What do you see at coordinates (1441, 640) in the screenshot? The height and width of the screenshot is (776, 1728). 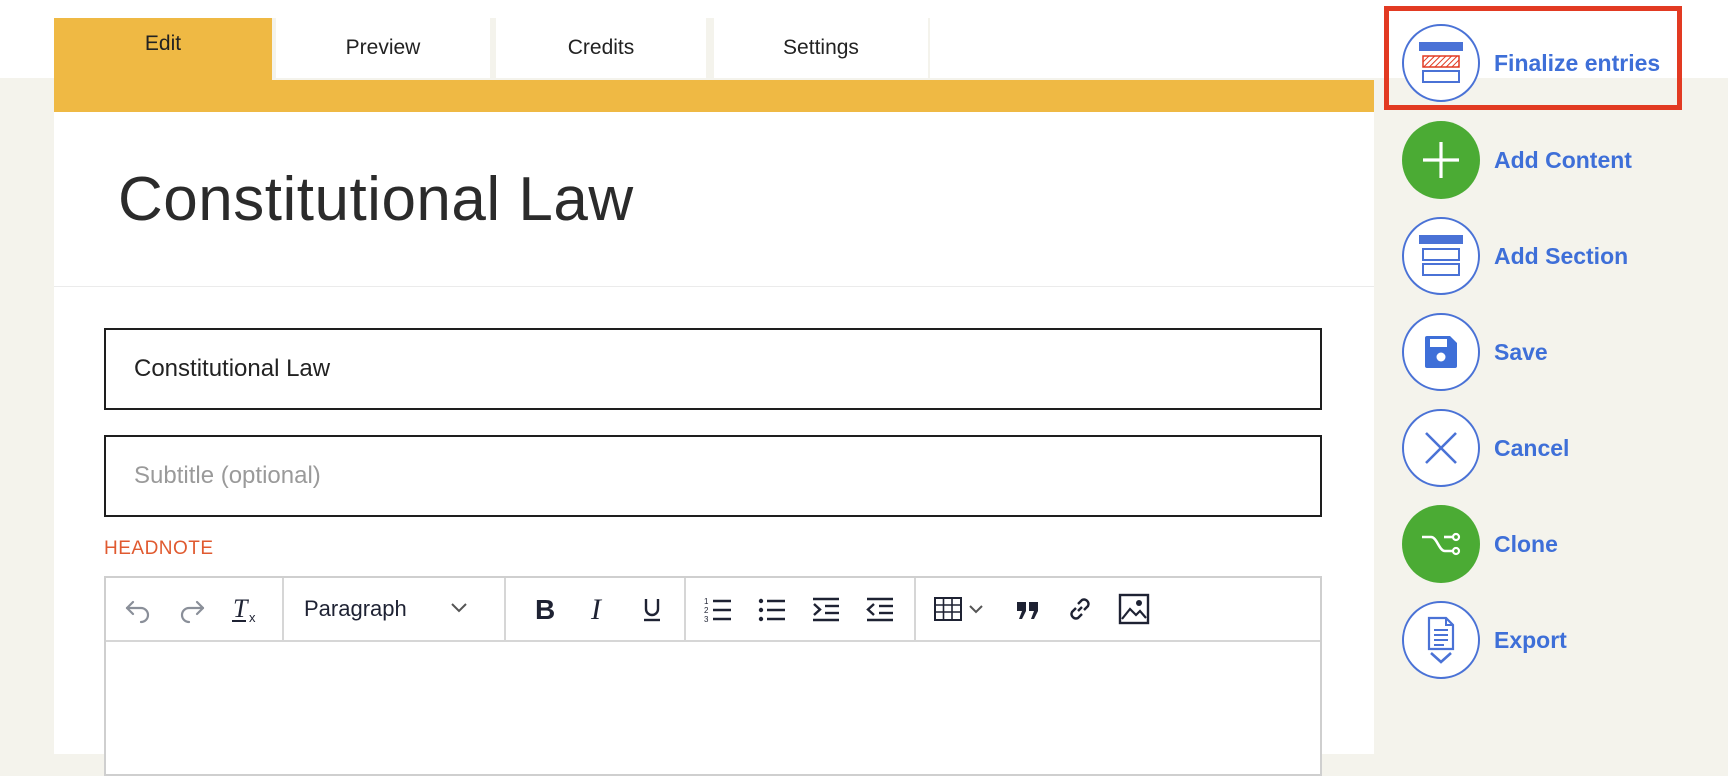 I see `document-export-icon` at bounding box center [1441, 640].